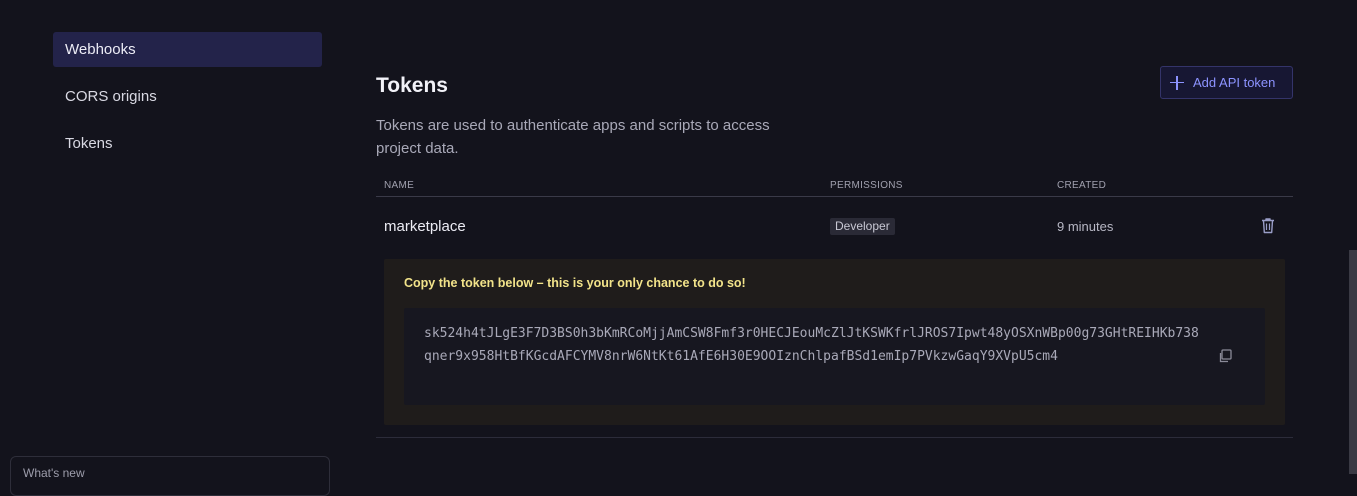 Image resolution: width=1357 pixels, height=496 pixels. What do you see at coordinates (187, 49) in the screenshot?
I see `sidebar-item-webhooks: Webhooks` at bounding box center [187, 49].